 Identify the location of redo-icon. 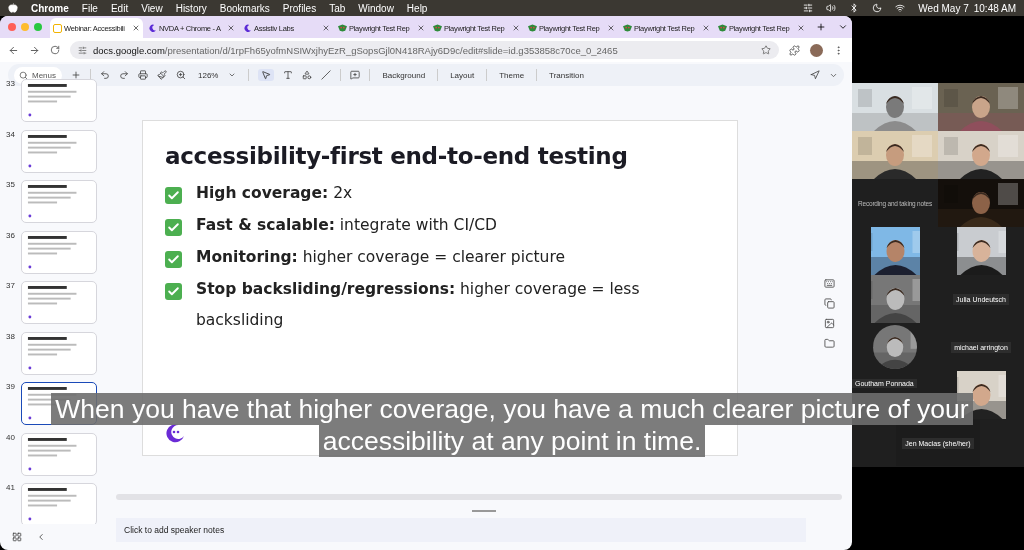
(124, 75).